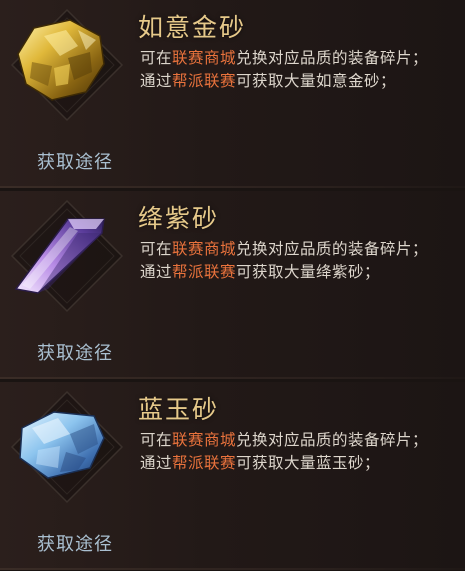  I want to click on item-description: 可在联赛商城兑换对应品质的装备碎片； 通过帮派联赛可获取大量蓝玉砂；, so click(299, 452).